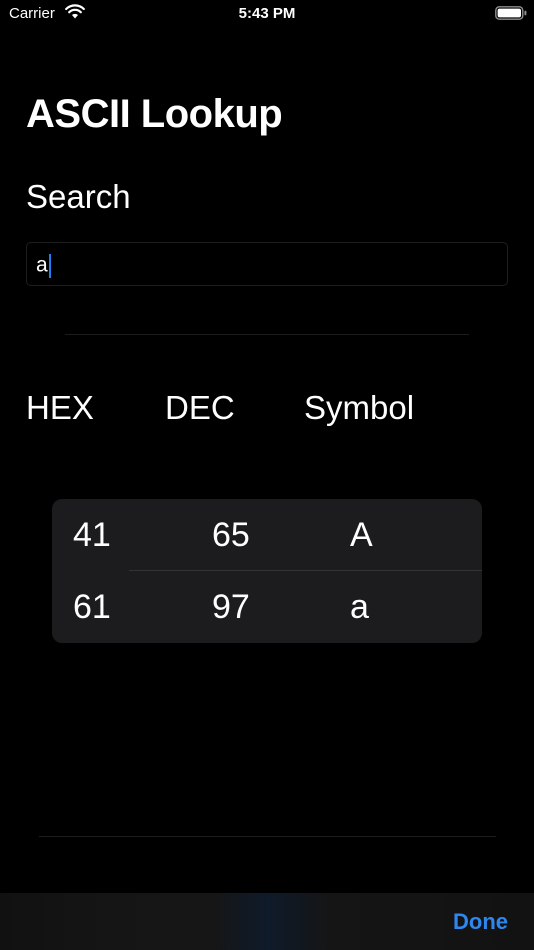 Image resolution: width=534 pixels, height=950 pixels. What do you see at coordinates (359, 607) in the screenshot?
I see `cell-symbol: a` at bounding box center [359, 607].